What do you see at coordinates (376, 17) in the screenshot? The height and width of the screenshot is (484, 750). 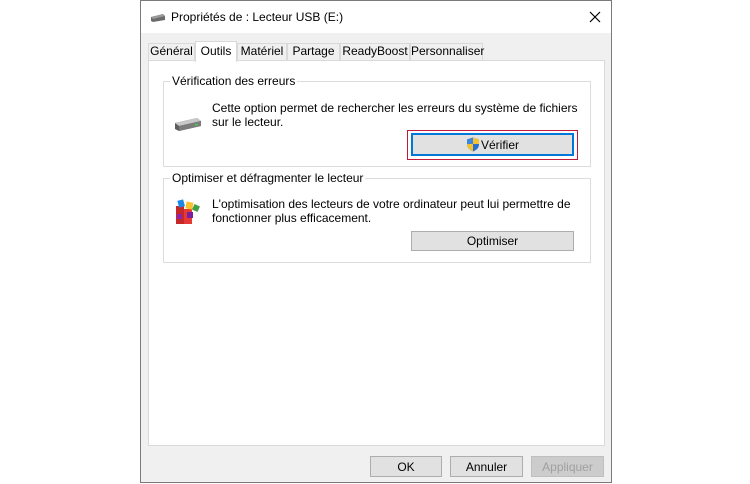 I see `title-bar: Propriétés de : Lecteur USB (E:)` at bounding box center [376, 17].